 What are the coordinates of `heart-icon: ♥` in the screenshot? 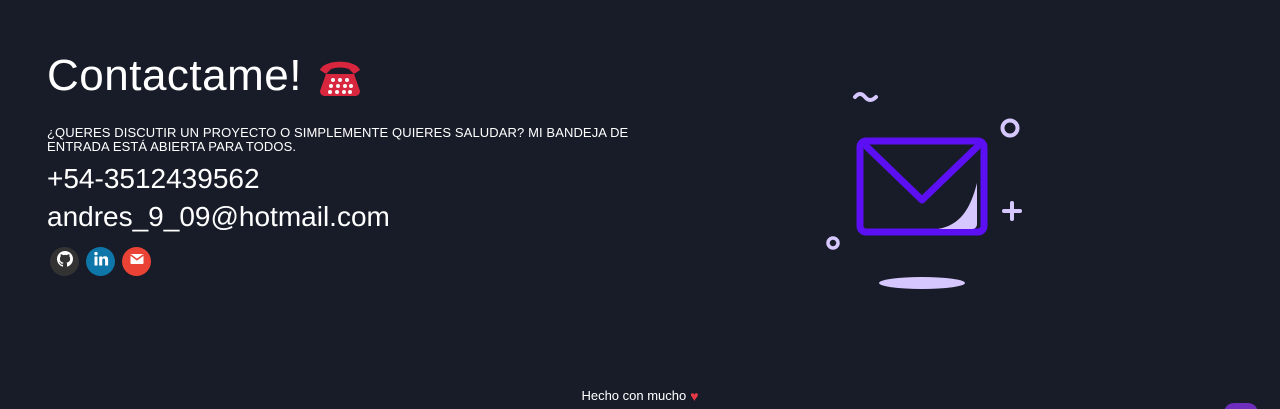 It's located at (694, 396).